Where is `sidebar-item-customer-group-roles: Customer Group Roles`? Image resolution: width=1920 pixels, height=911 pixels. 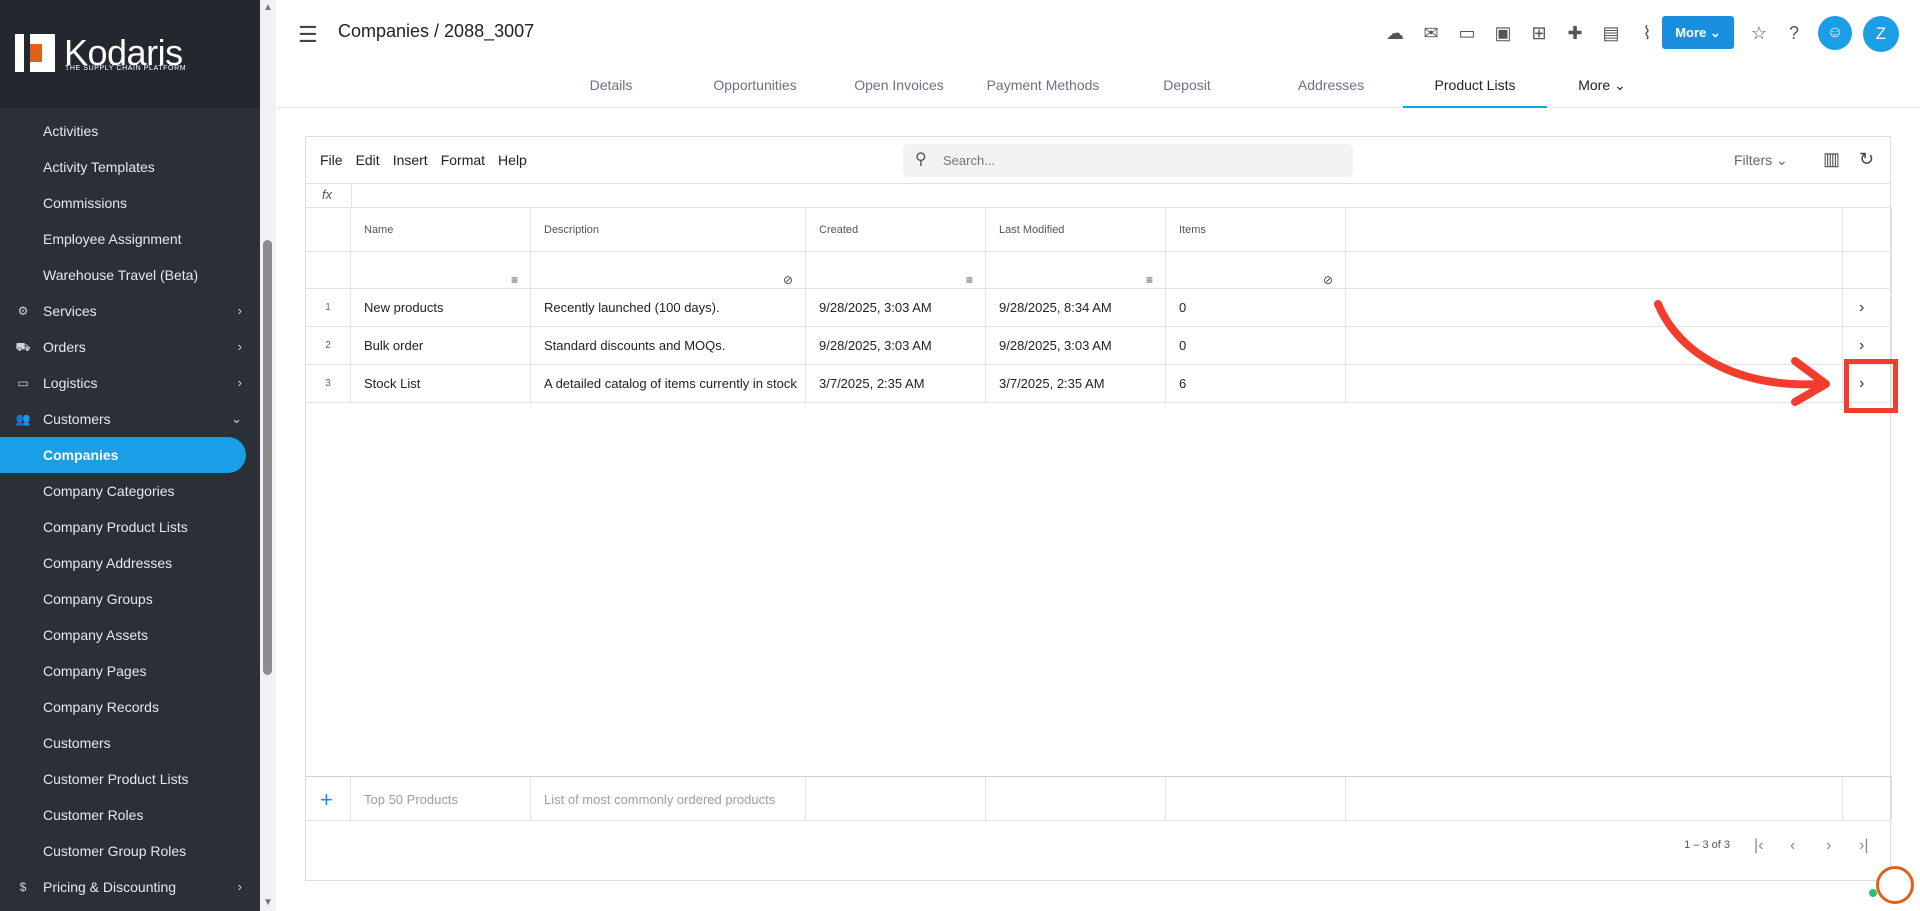
sidebar-item-customer-group-roles: Customer Group Roles is located at coordinates (130, 851).